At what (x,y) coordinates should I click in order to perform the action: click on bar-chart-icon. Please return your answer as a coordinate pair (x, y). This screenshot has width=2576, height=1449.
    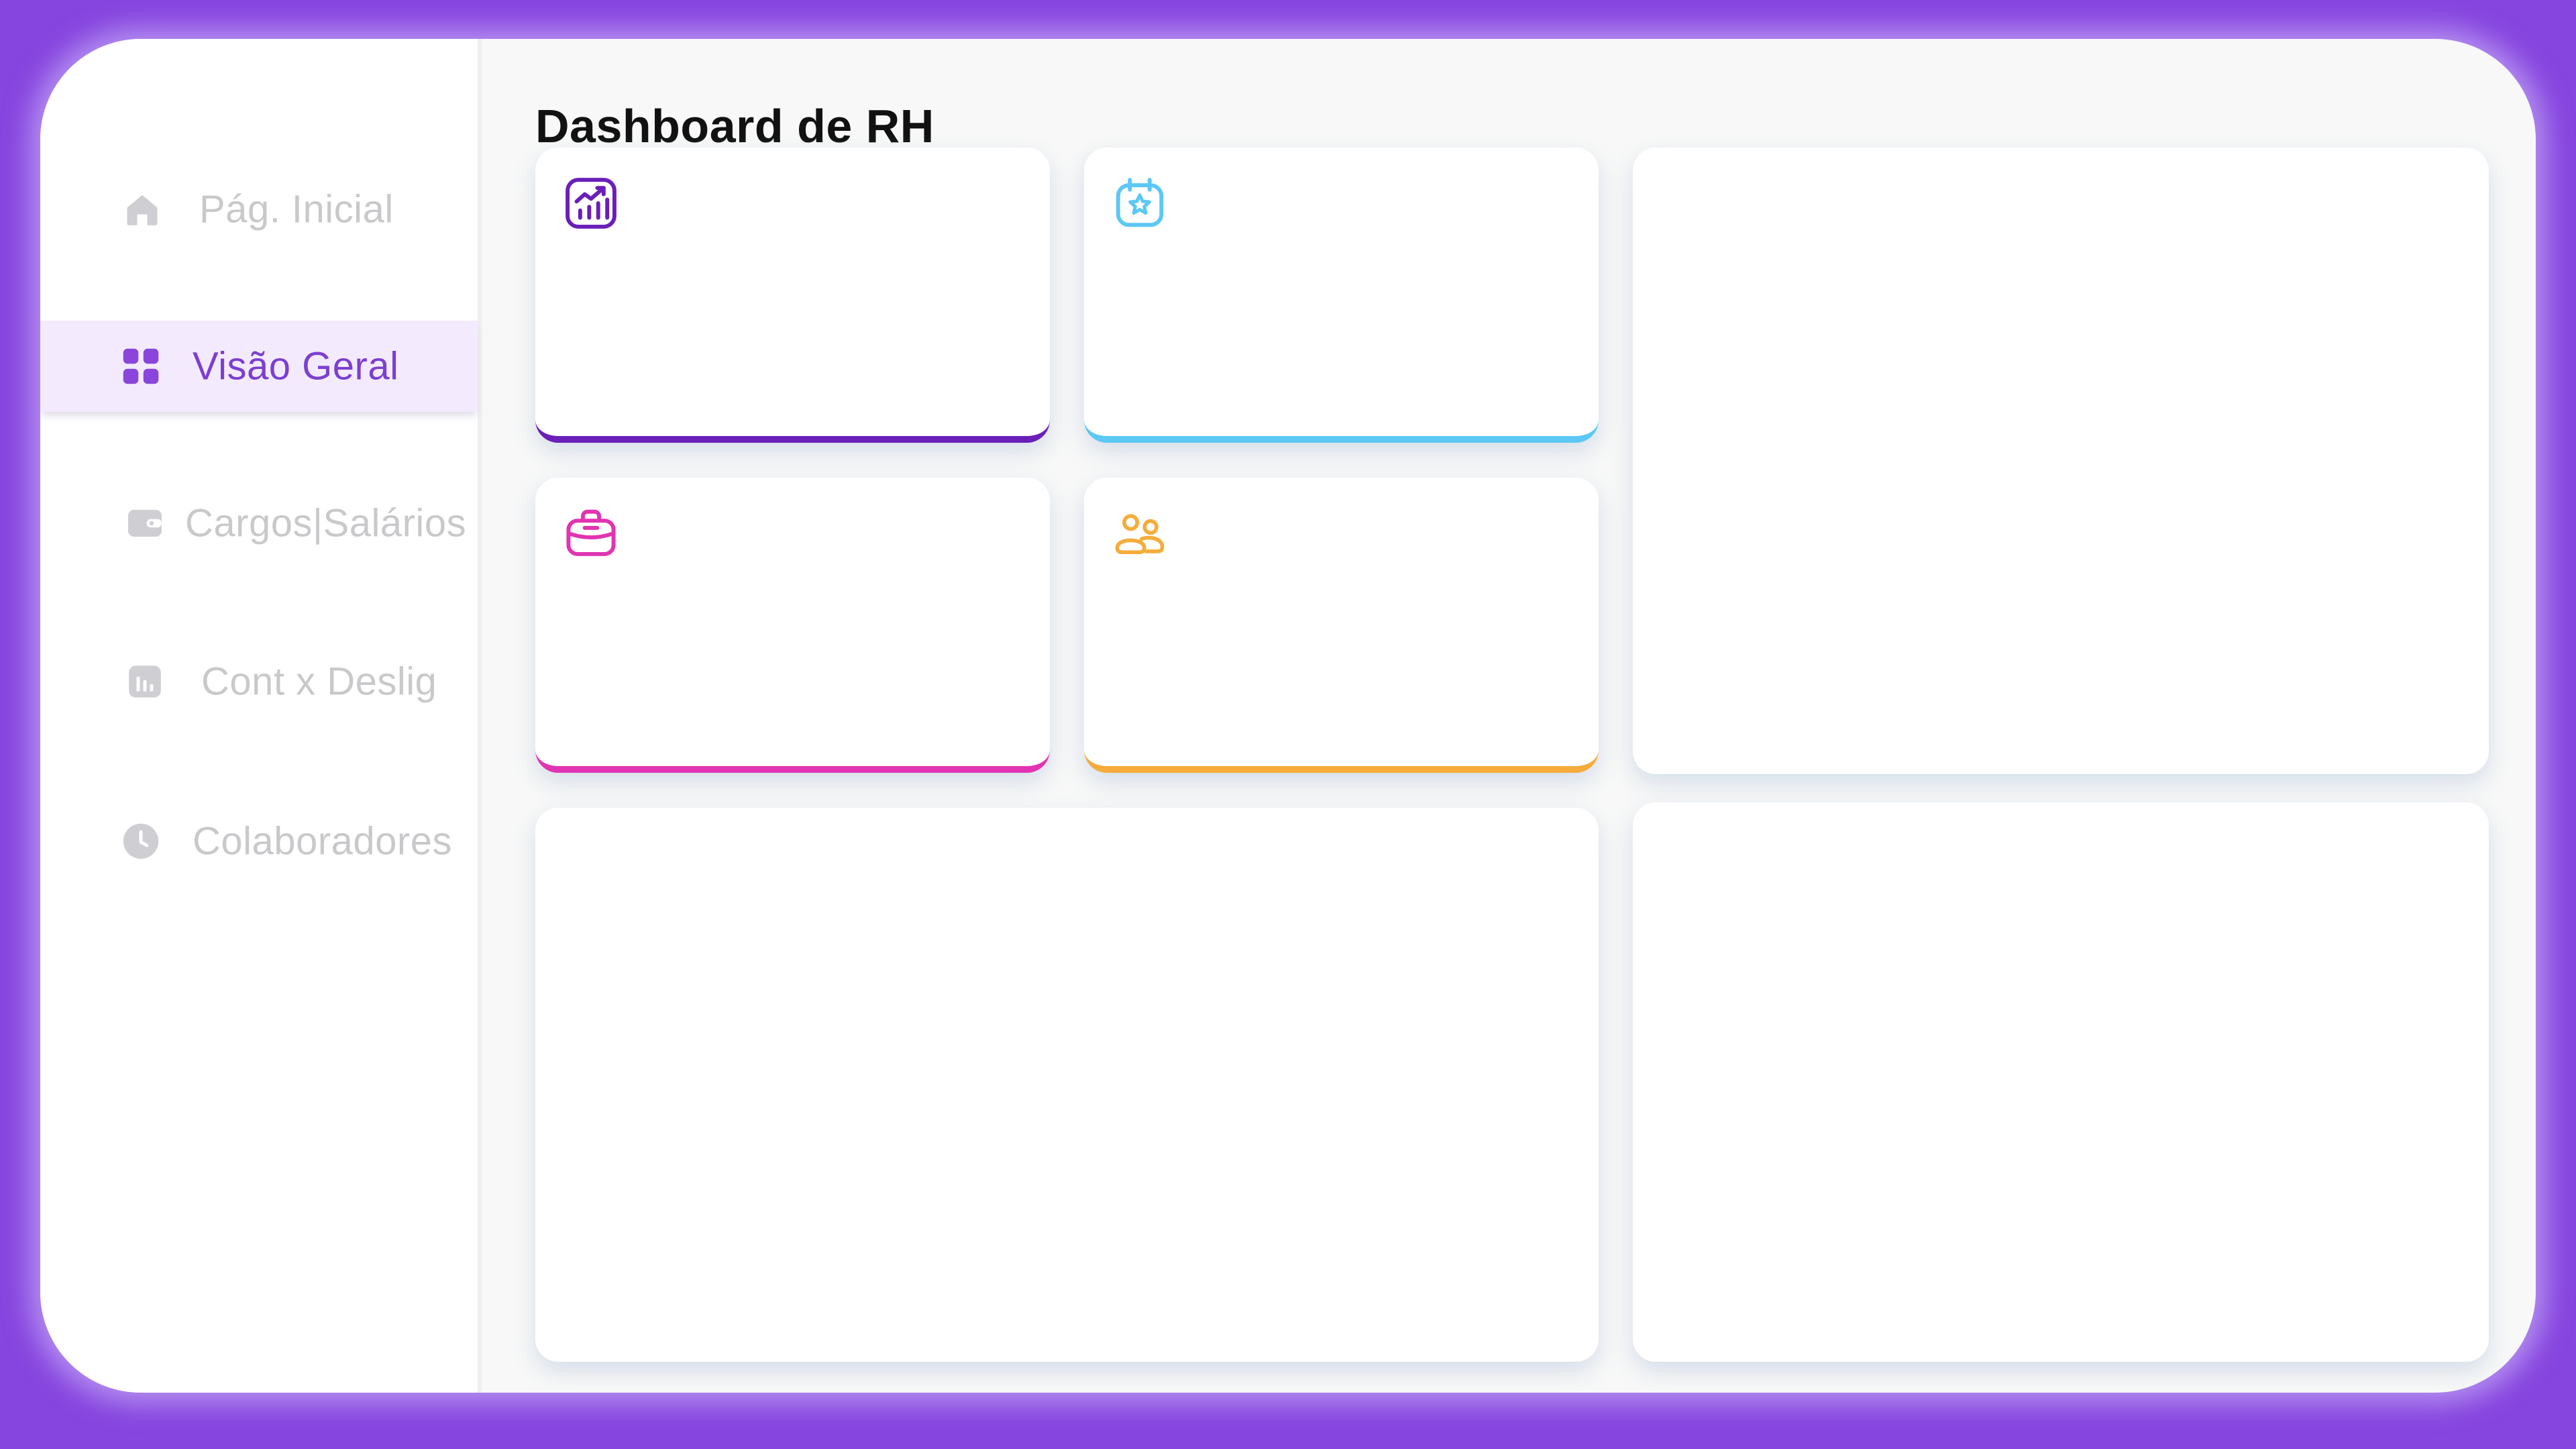
    Looking at the image, I should click on (145, 681).